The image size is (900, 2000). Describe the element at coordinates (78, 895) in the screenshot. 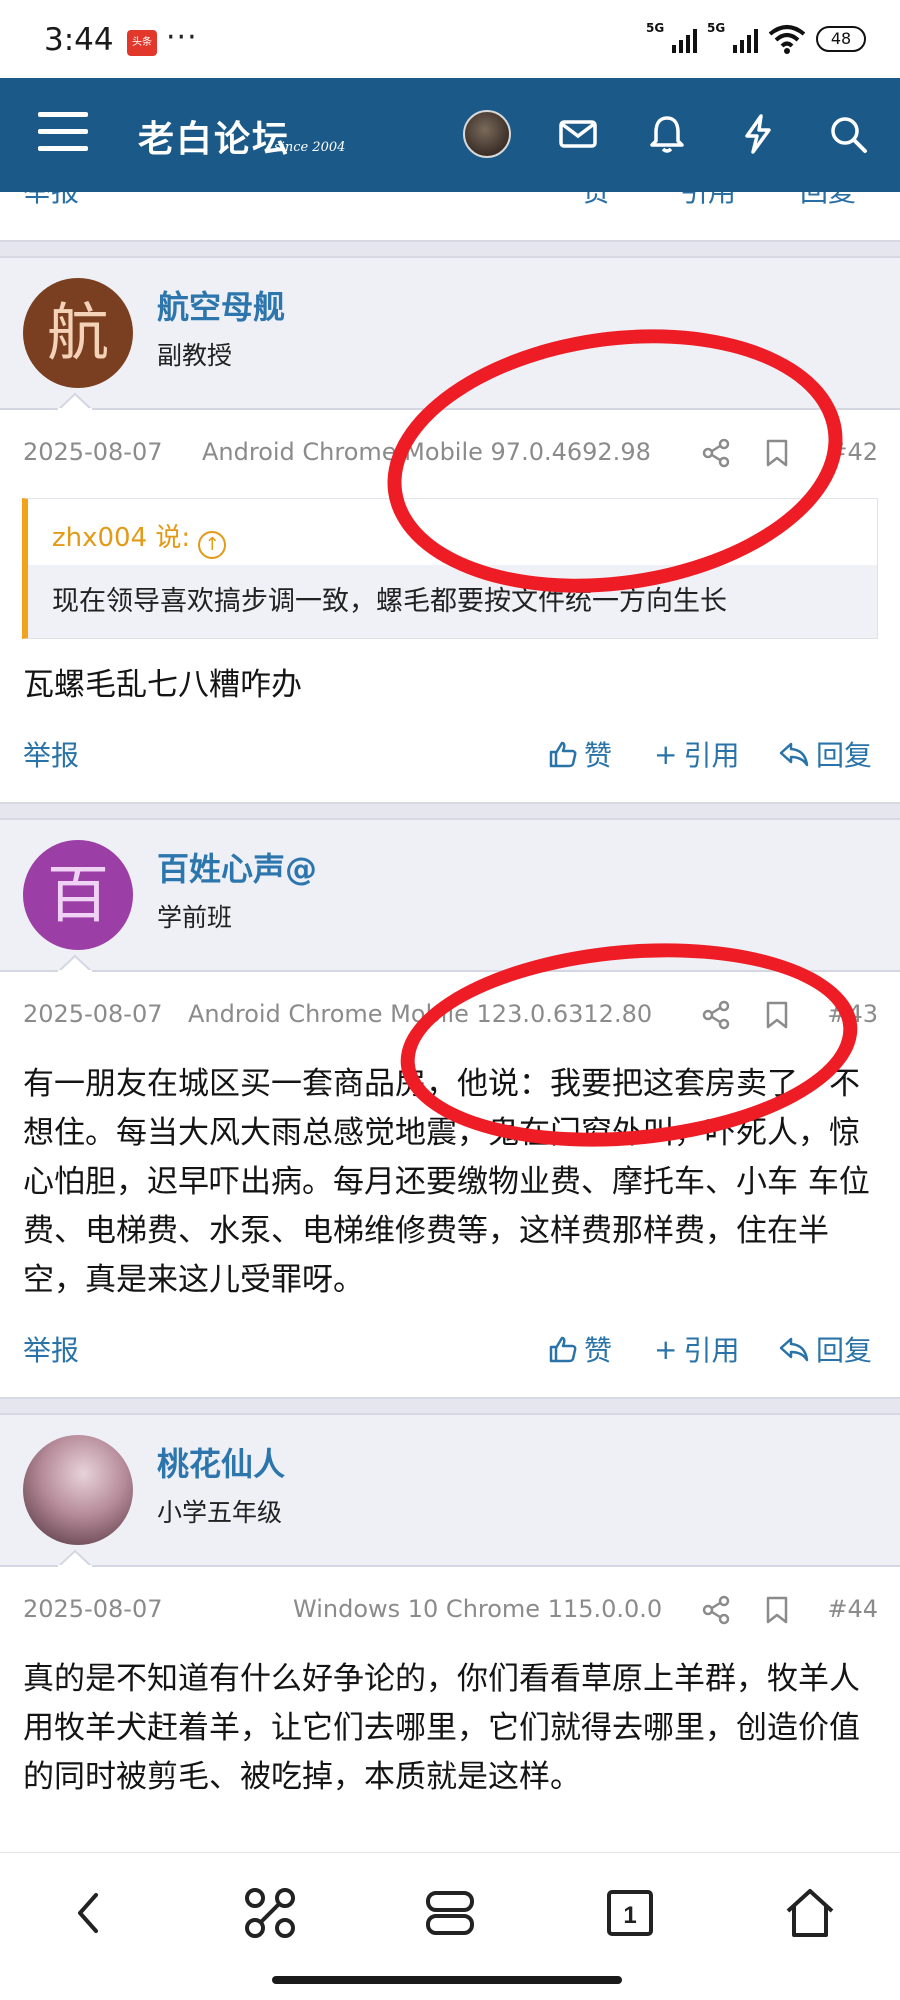

I see `avatar: 百` at that location.